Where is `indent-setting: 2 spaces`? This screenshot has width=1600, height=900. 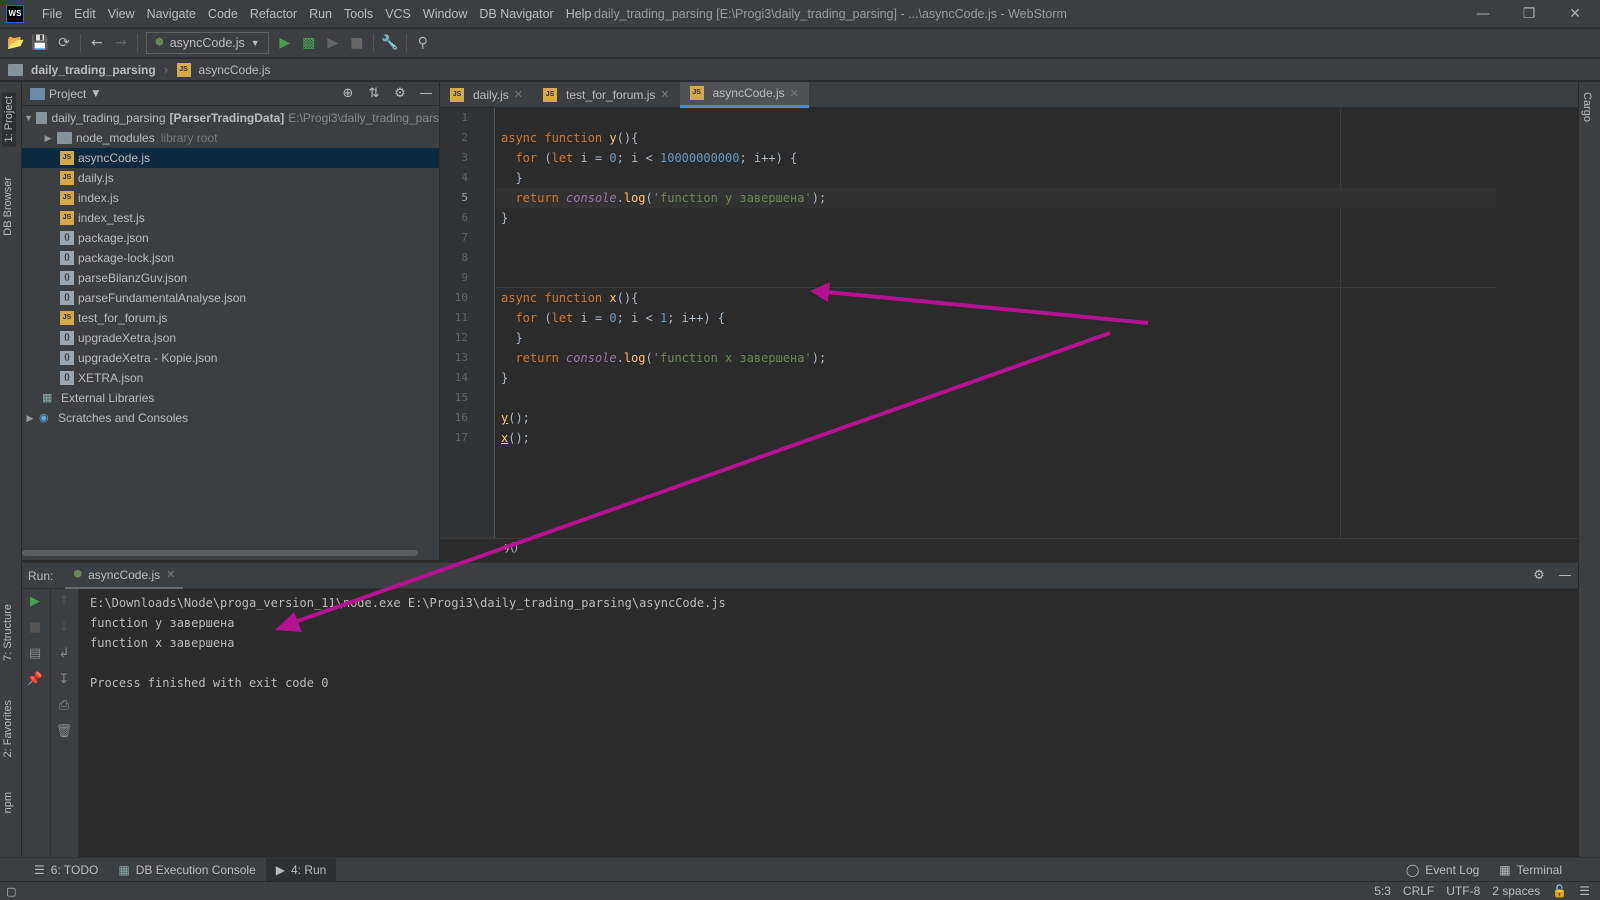
indent-setting: 2 spaces is located at coordinates (1516, 891).